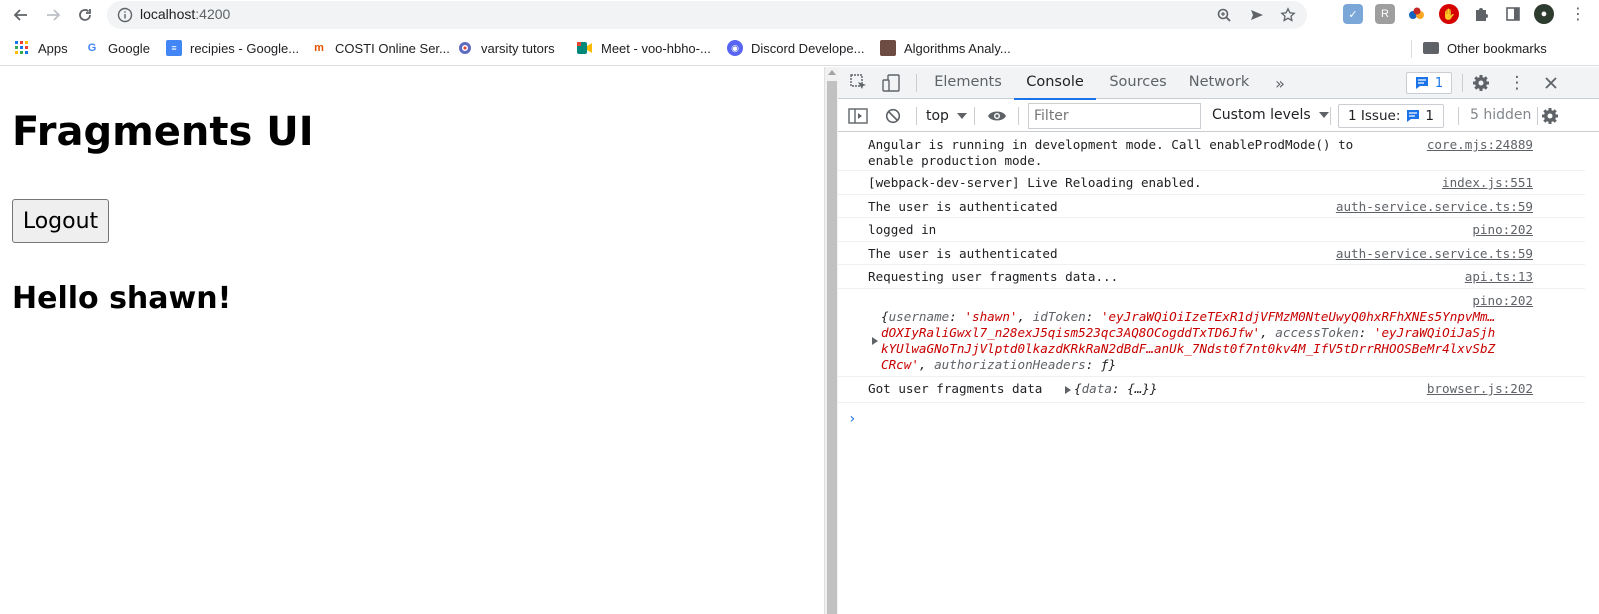 The height and width of the screenshot is (614, 1599). Describe the element at coordinates (1413, 116) in the screenshot. I see `message-icon` at that location.